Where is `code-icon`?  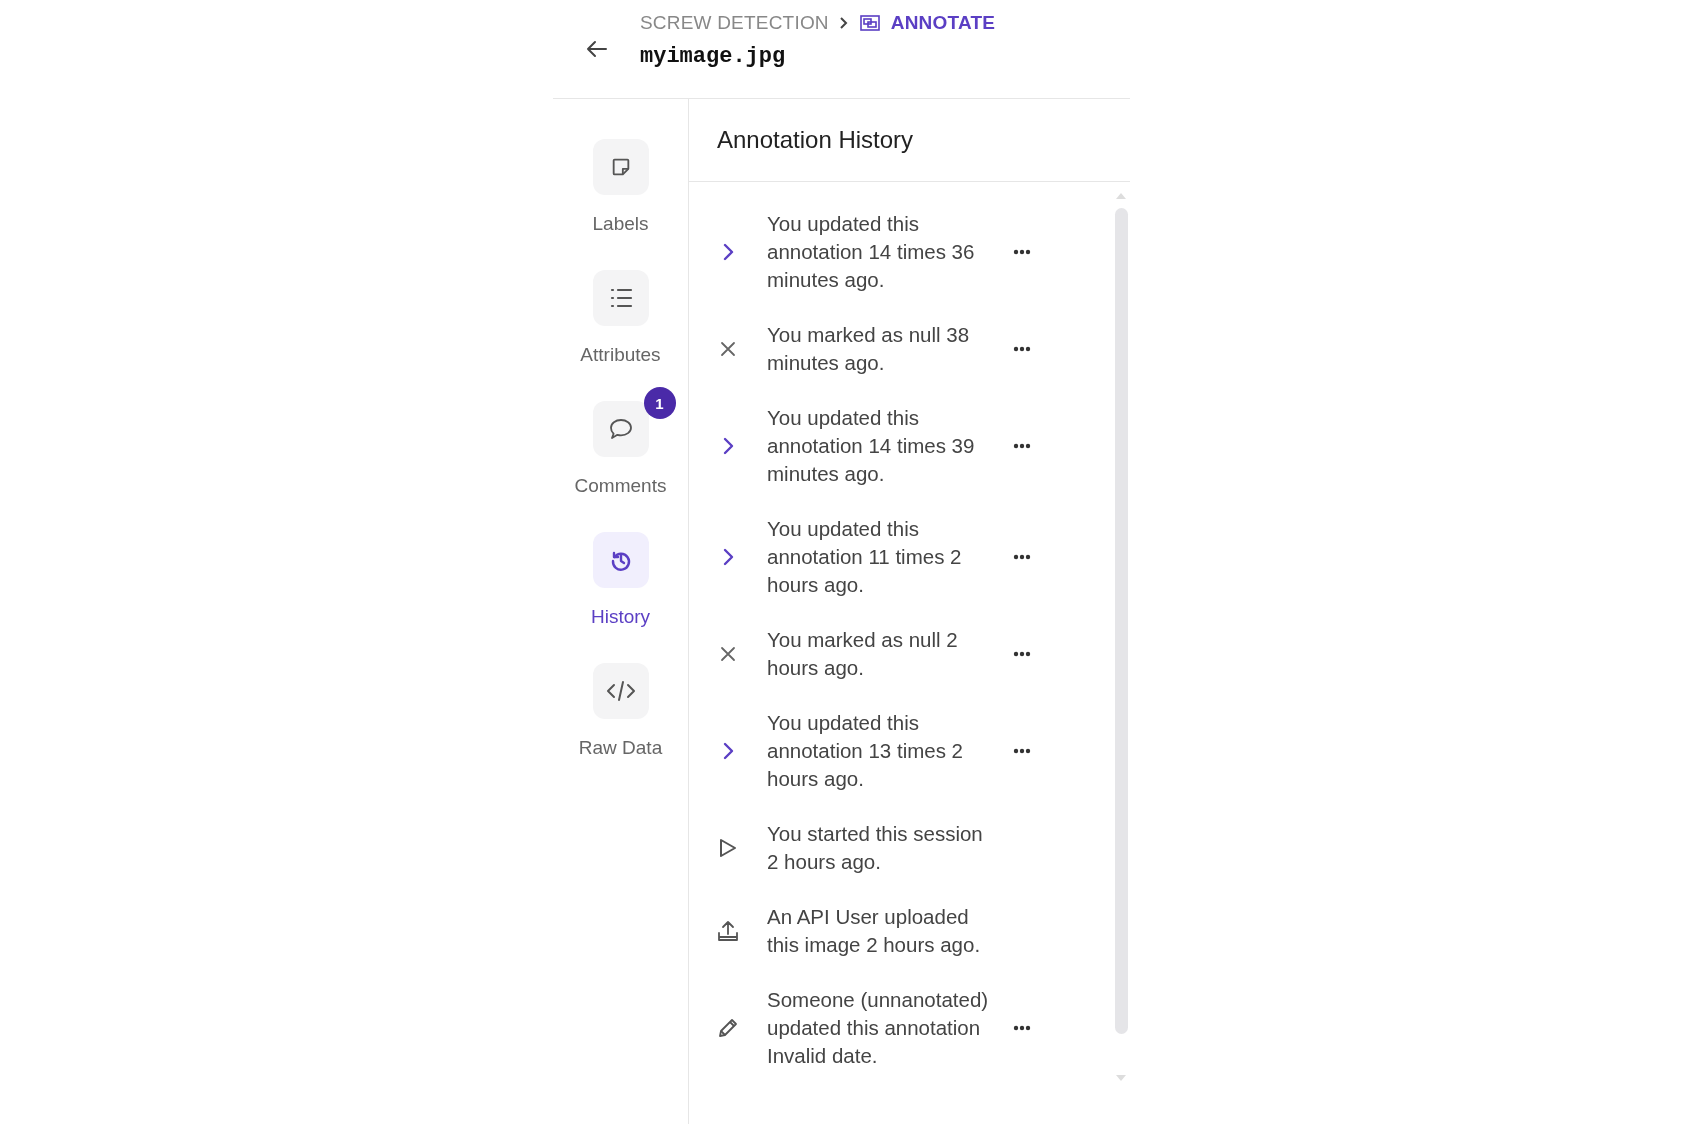 code-icon is located at coordinates (620, 691).